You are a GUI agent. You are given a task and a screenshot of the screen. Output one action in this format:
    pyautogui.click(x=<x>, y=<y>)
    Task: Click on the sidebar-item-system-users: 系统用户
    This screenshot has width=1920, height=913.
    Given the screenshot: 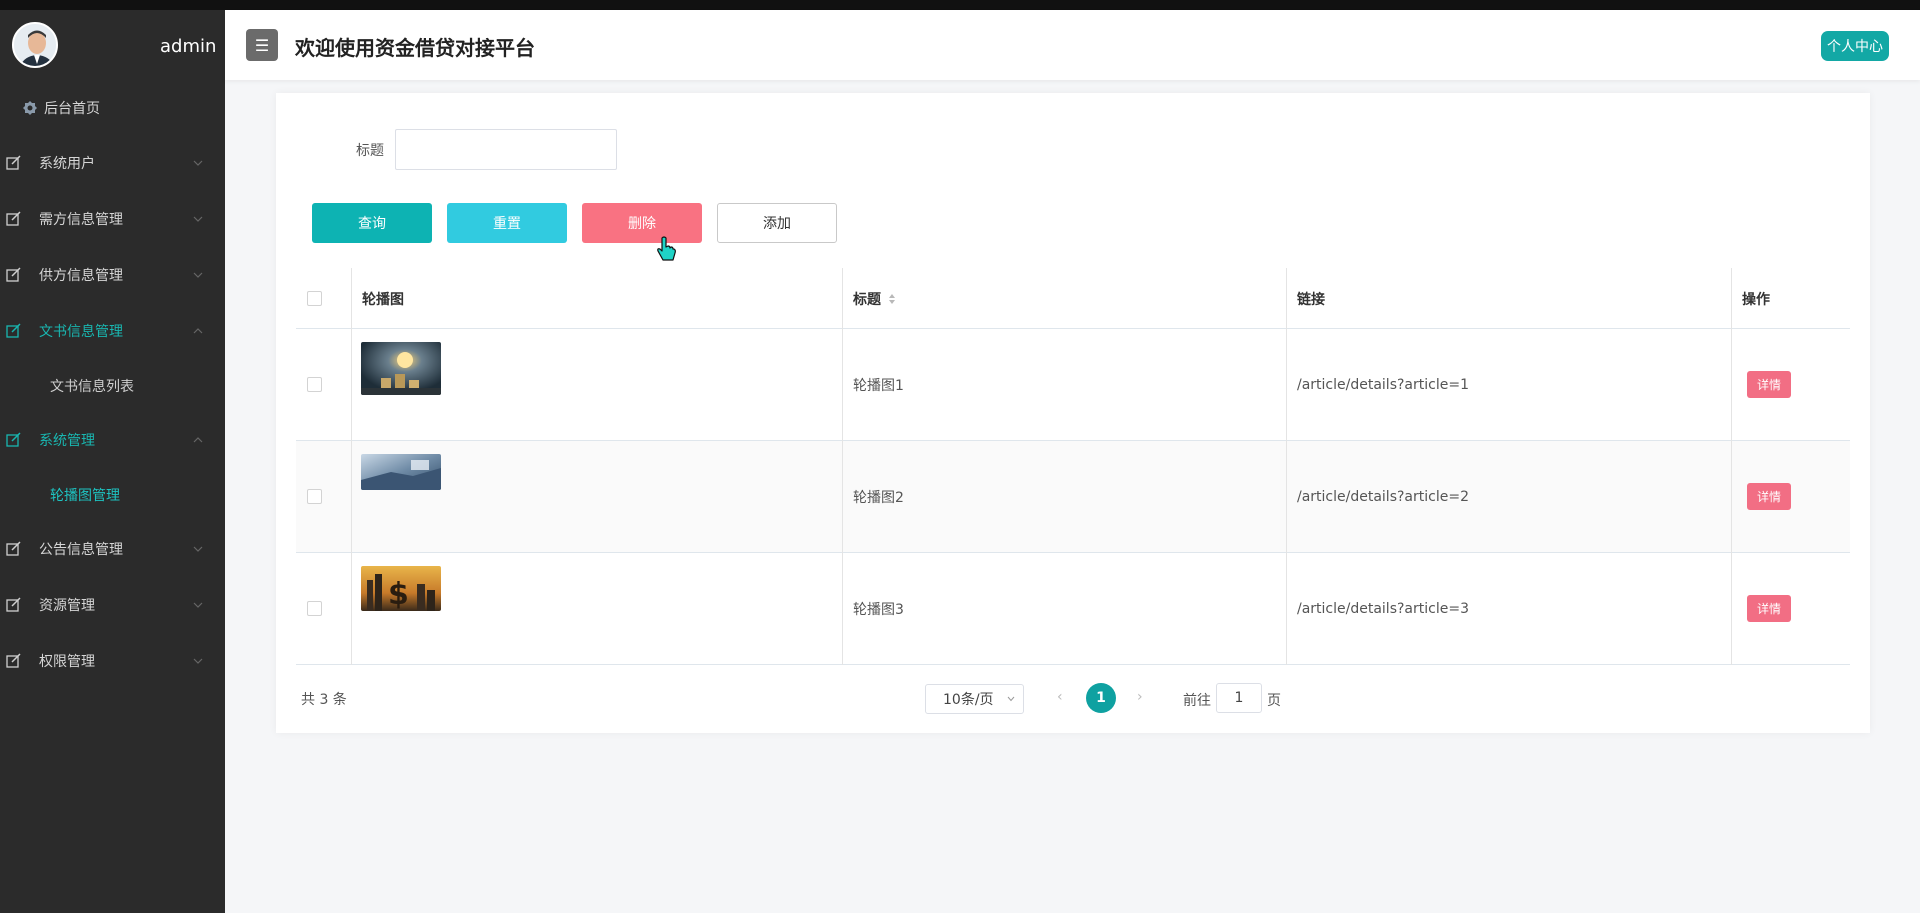 What is the action you would take?
    pyautogui.click(x=112, y=163)
    